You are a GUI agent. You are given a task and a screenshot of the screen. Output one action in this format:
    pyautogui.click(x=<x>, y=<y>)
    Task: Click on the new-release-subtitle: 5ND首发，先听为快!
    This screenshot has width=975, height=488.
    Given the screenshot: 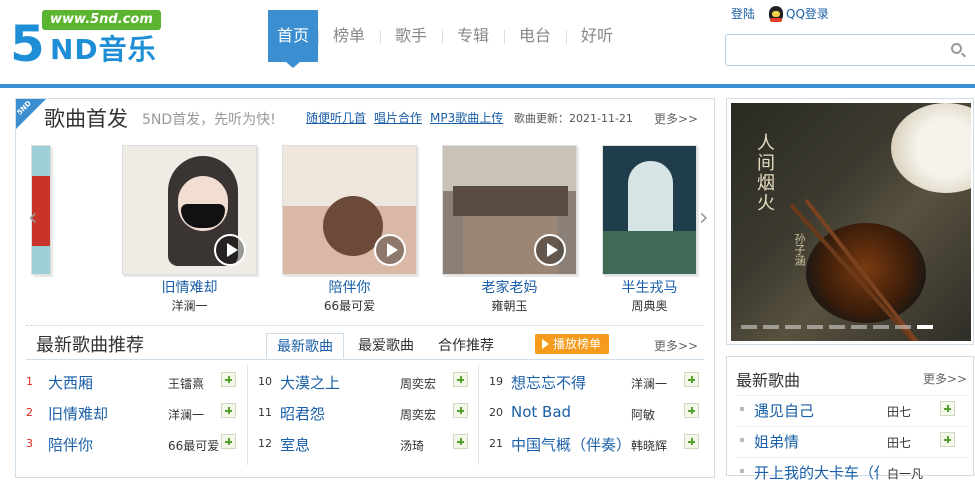 What is the action you would take?
    pyautogui.click(x=209, y=120)
    